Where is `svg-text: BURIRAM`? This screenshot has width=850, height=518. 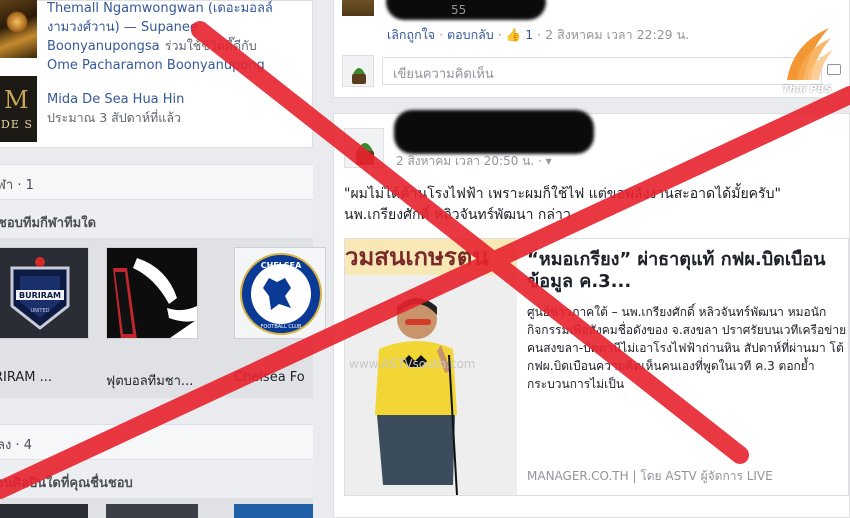 svg-text: BURIRAM is located at coordinates (40, 295).